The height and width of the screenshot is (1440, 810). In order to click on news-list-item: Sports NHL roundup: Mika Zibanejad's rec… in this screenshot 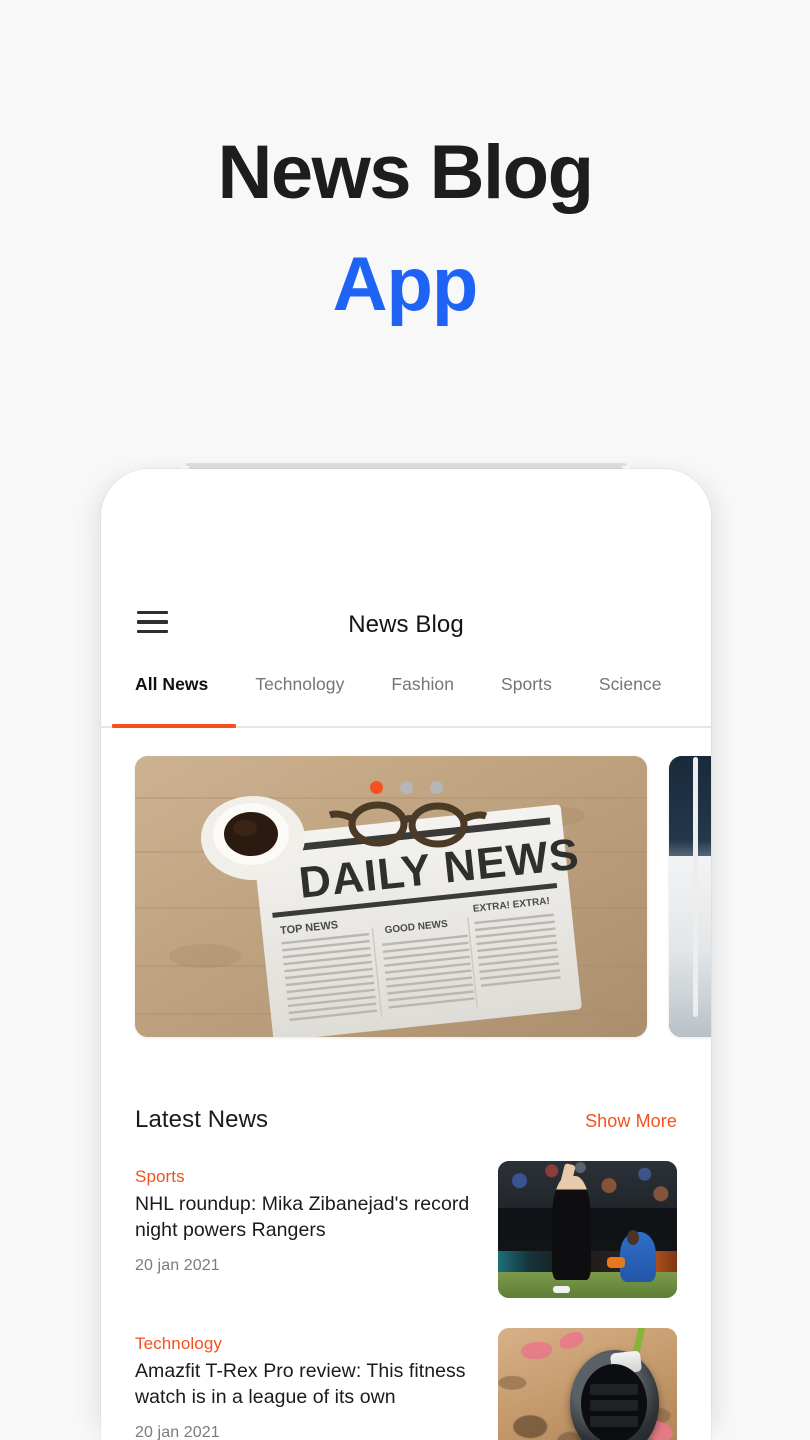, I will do `click(406, 1240)`.